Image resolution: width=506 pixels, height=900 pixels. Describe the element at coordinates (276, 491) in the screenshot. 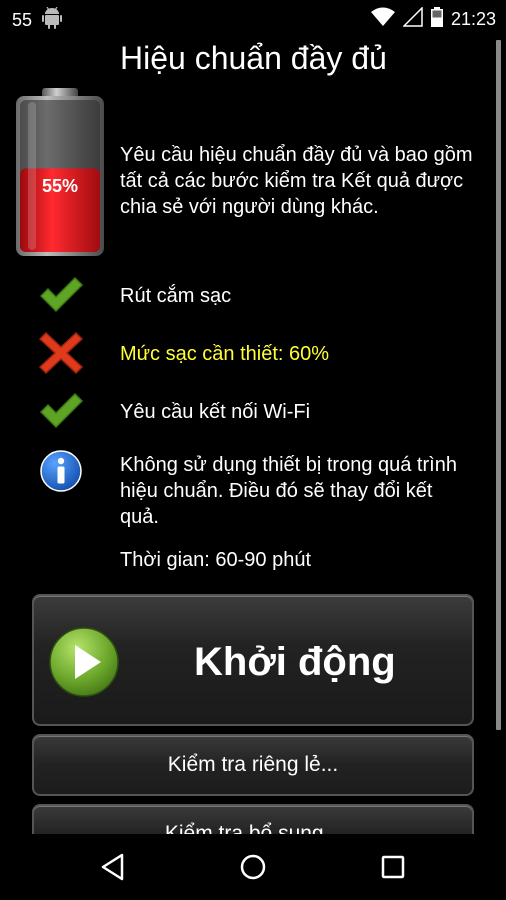

I see `requirement-text-line: hiệu chuẩn. Điều đó sẽ thay đổi kết` at that location.